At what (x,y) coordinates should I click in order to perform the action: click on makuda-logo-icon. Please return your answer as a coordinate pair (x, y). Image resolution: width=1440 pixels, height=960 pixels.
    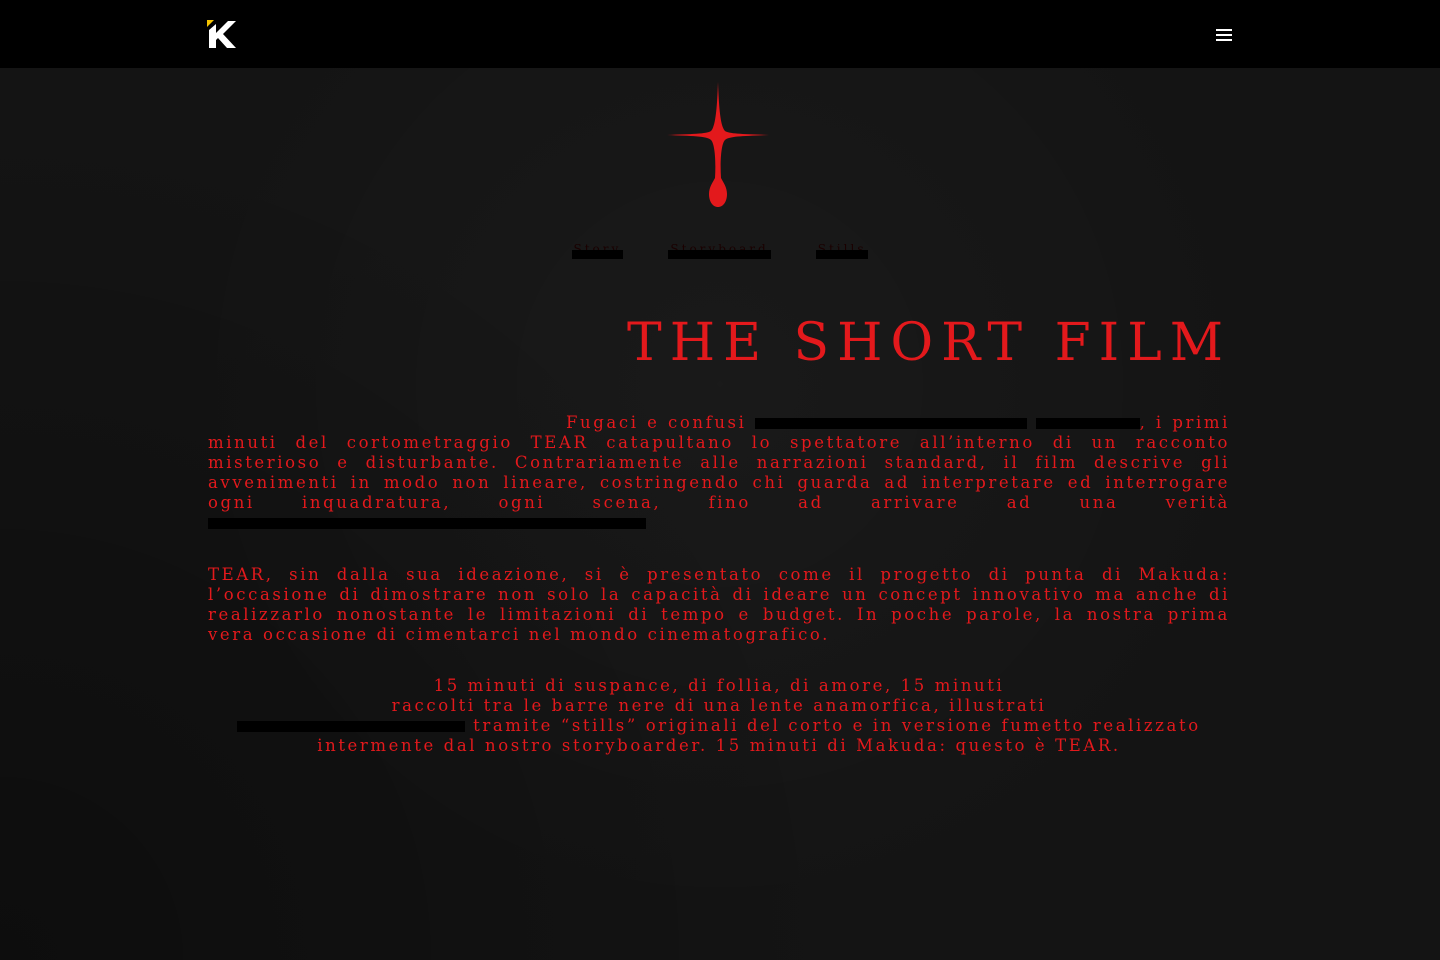
    Looking at the image, I should click on (222, 34).